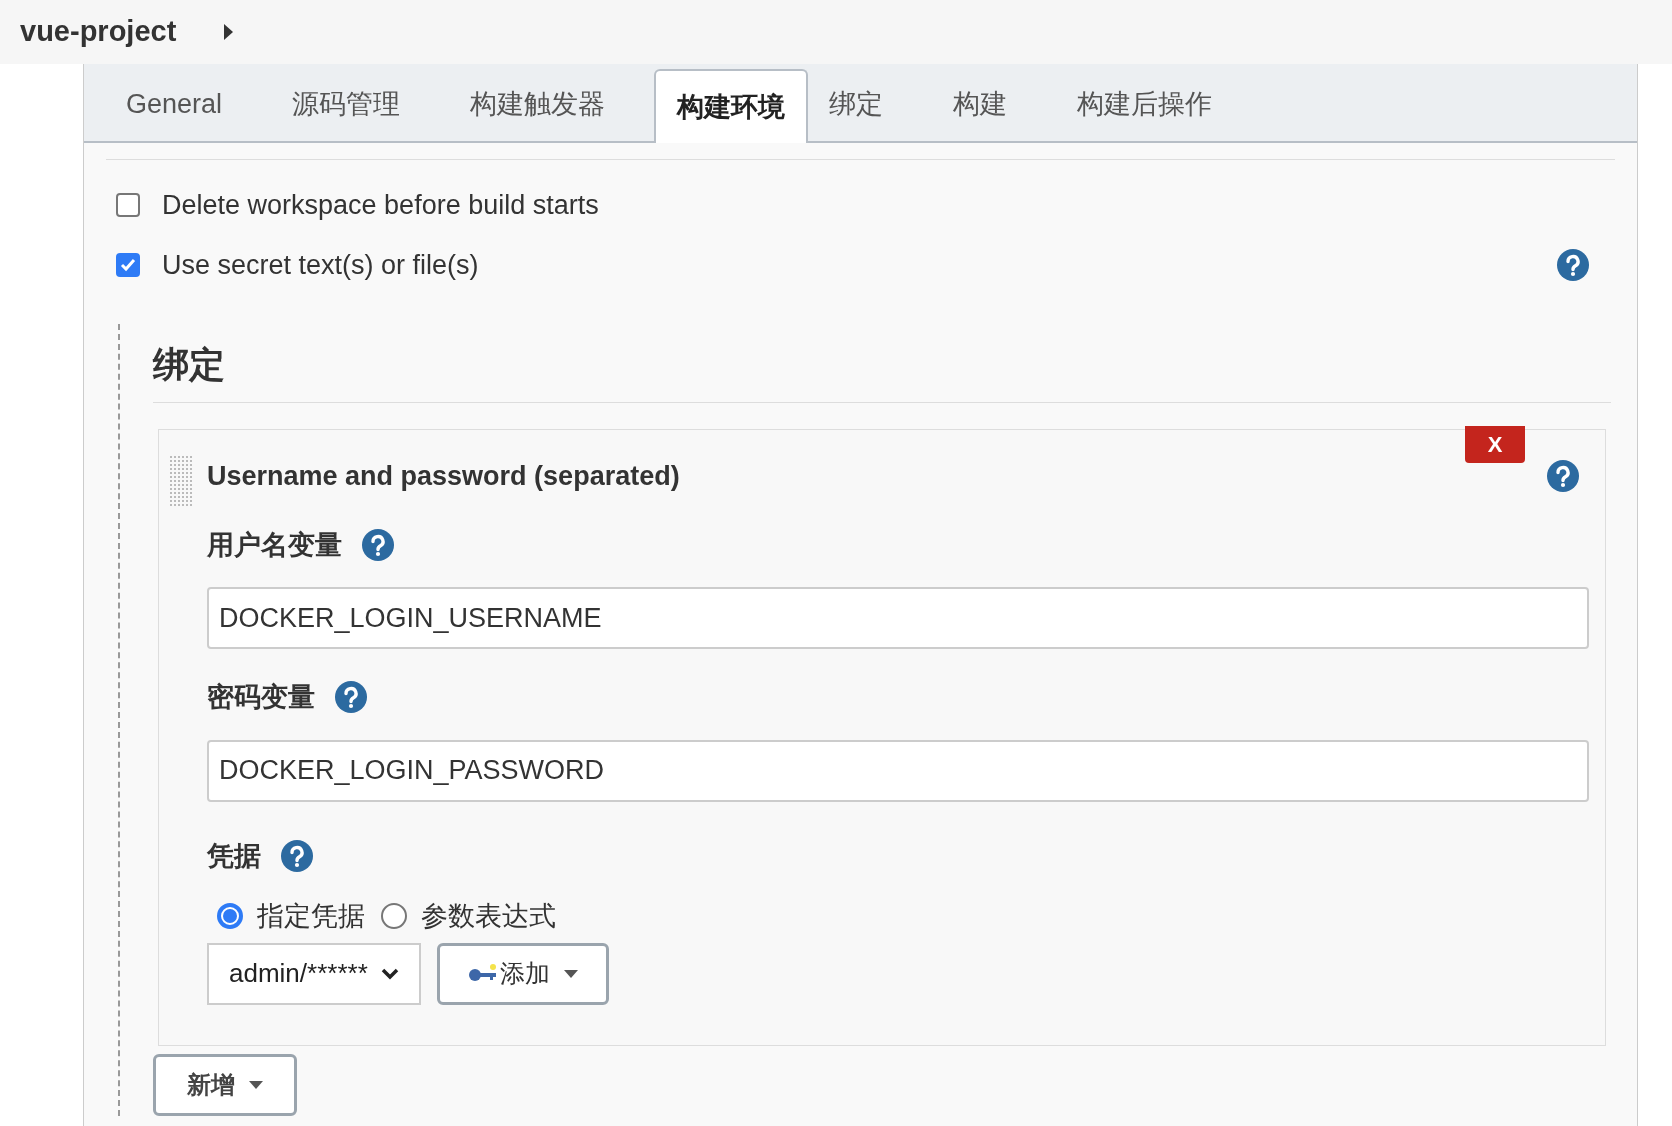 Image resolution: width=1672 pixels, height=1126 pixels. I want to click on section-heading: 绑定, so click(882, 363).